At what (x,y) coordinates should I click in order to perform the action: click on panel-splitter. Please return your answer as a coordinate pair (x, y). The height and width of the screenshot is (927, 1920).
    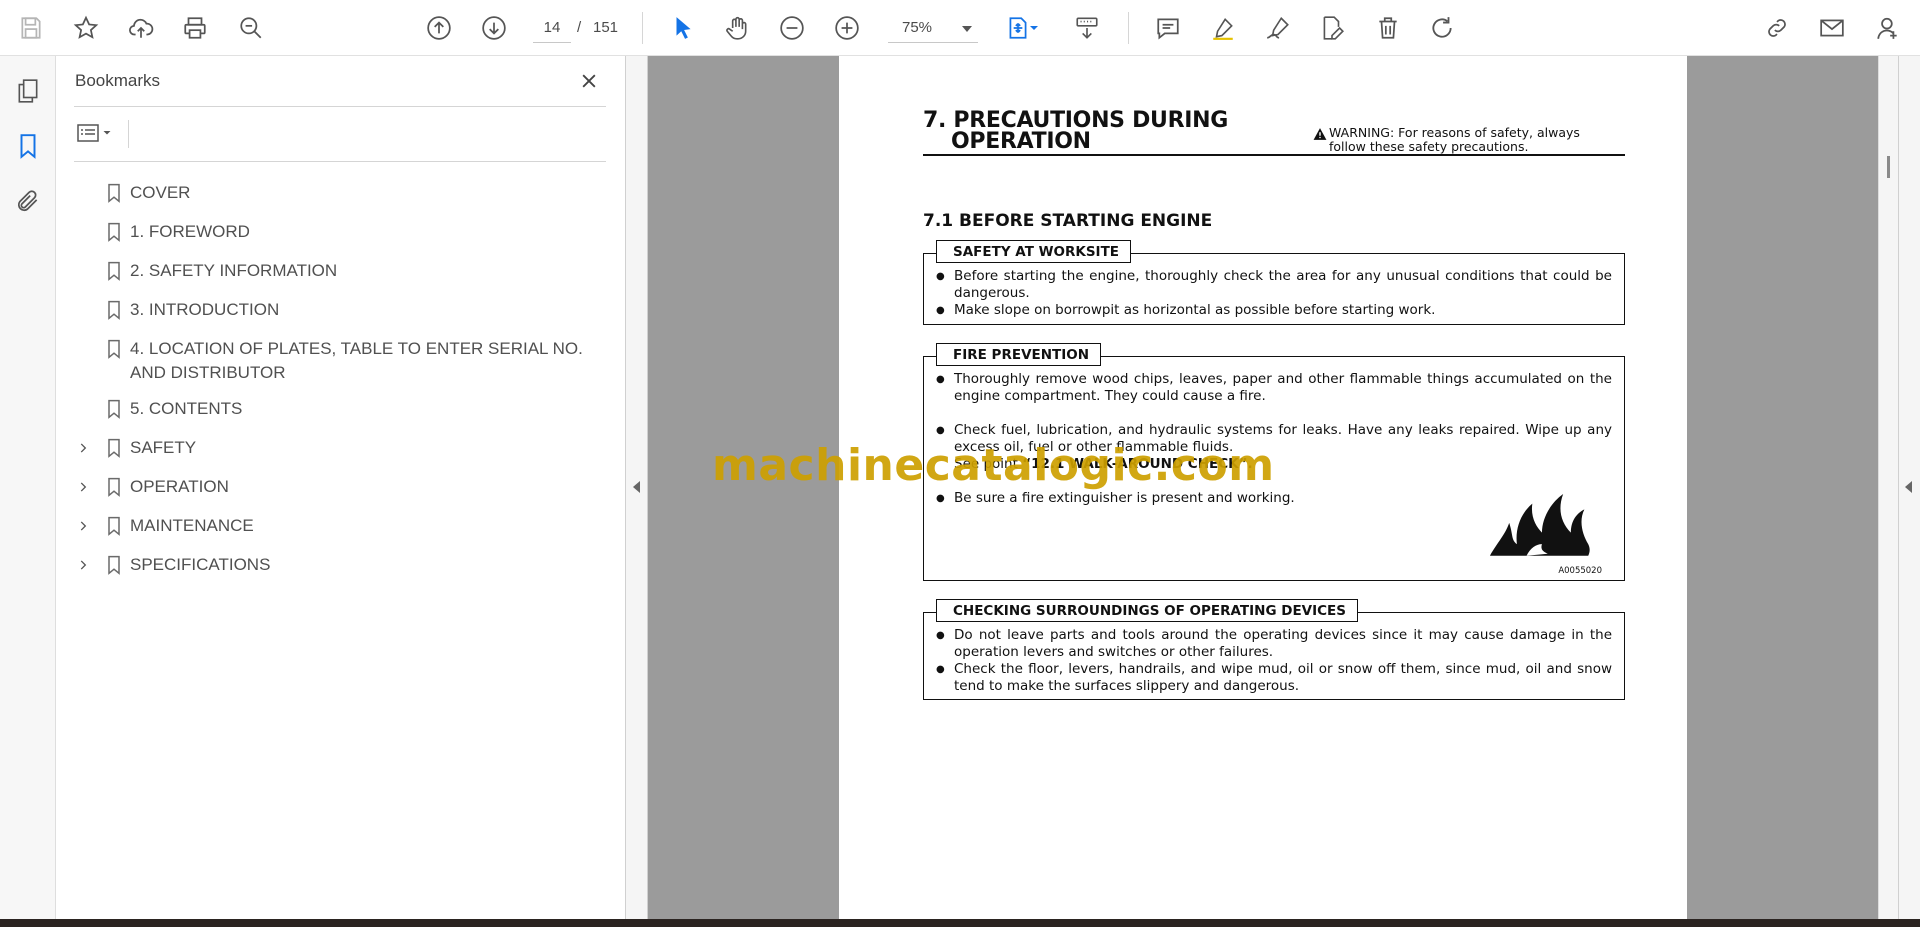
    Looking at the image, I should click on (637, 487).